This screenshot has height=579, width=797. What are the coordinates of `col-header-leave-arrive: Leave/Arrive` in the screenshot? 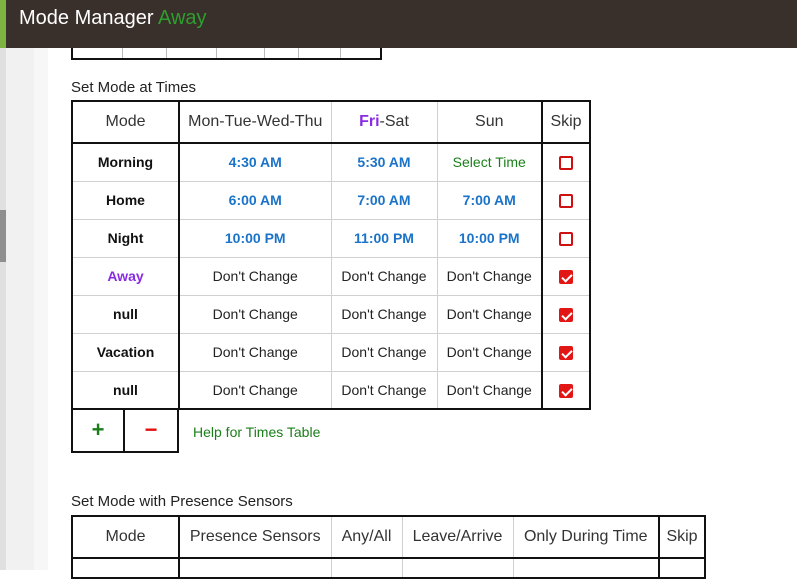 It's located at (457, 537).